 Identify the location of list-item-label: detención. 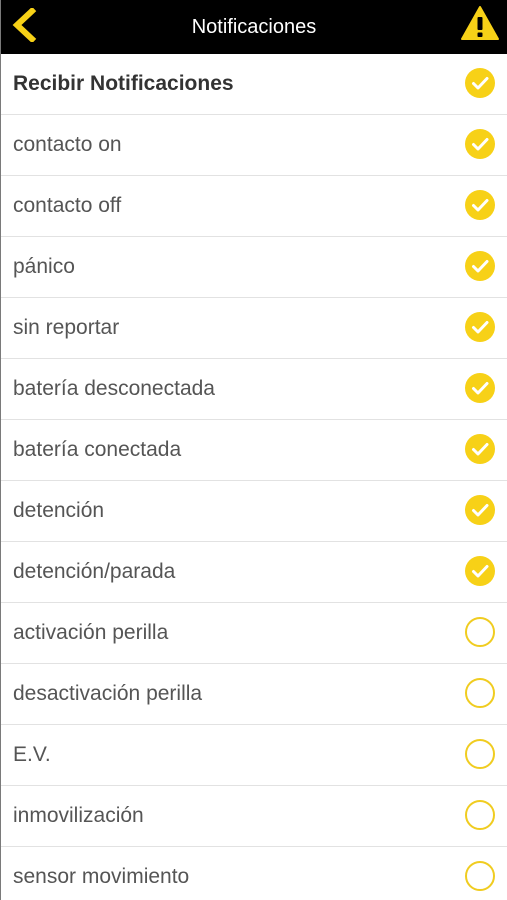
(59, 510).